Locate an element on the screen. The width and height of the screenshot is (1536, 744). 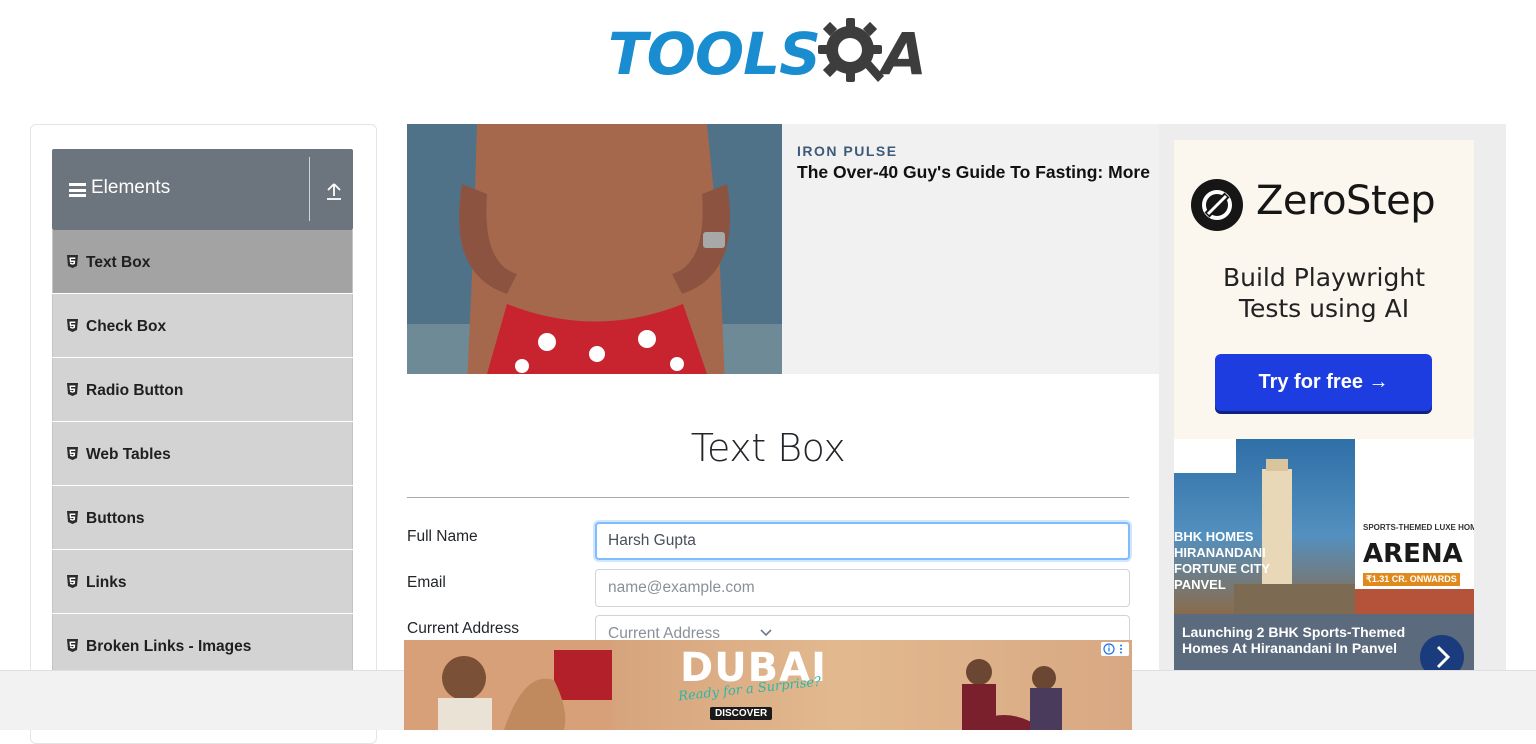
page-title: Text Box is located at coordinates (768, 448).